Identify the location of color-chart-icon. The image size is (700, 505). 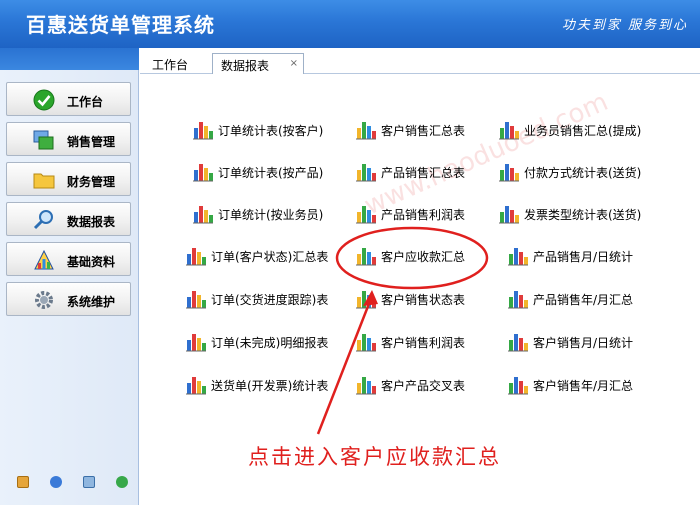
(44, 259).